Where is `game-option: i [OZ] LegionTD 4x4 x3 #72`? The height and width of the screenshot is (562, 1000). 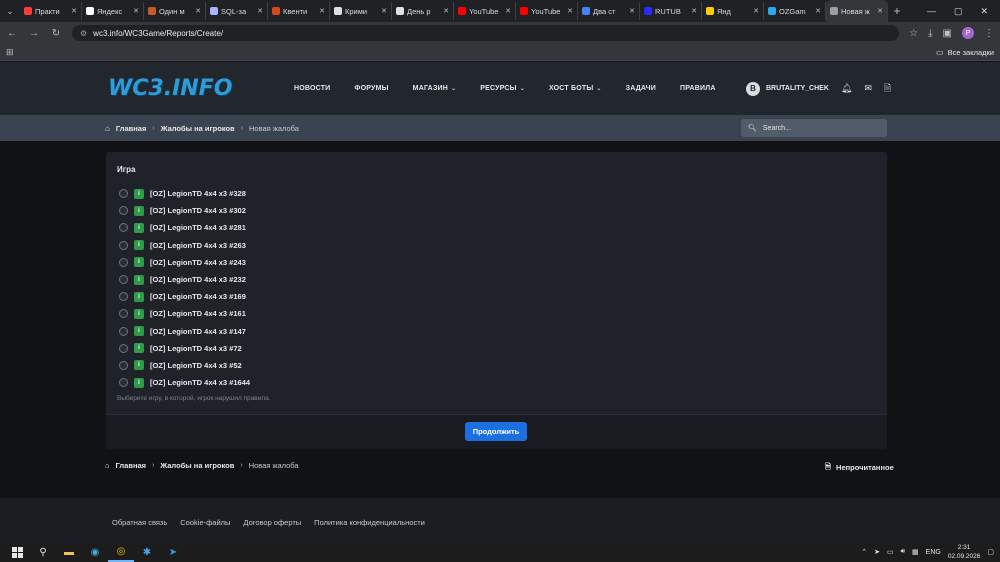 game-option: i [OZ] LegionTD 4x4 x3 #72 is located at coordinates (319, 348).